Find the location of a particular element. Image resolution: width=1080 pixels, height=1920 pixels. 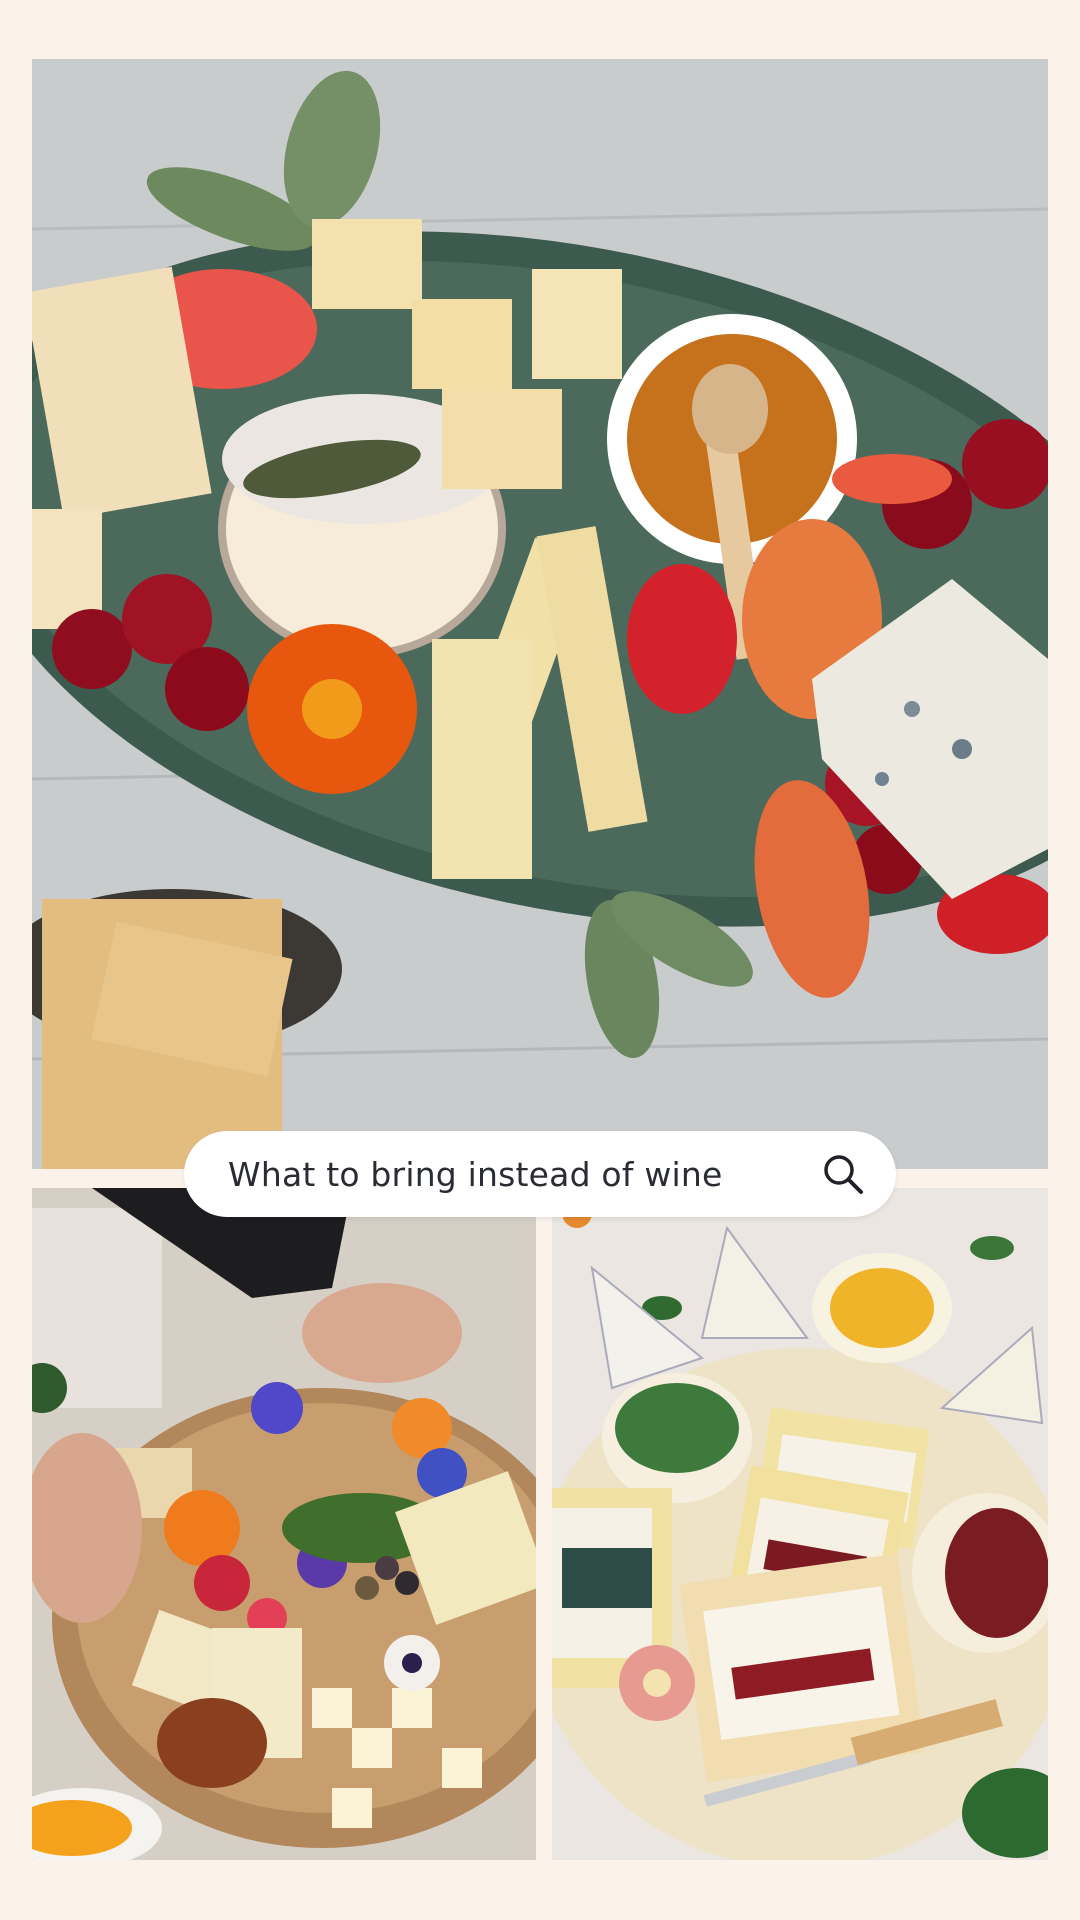

search-query-text: What to bring instead of wine is located at coordinates (524, 1174).